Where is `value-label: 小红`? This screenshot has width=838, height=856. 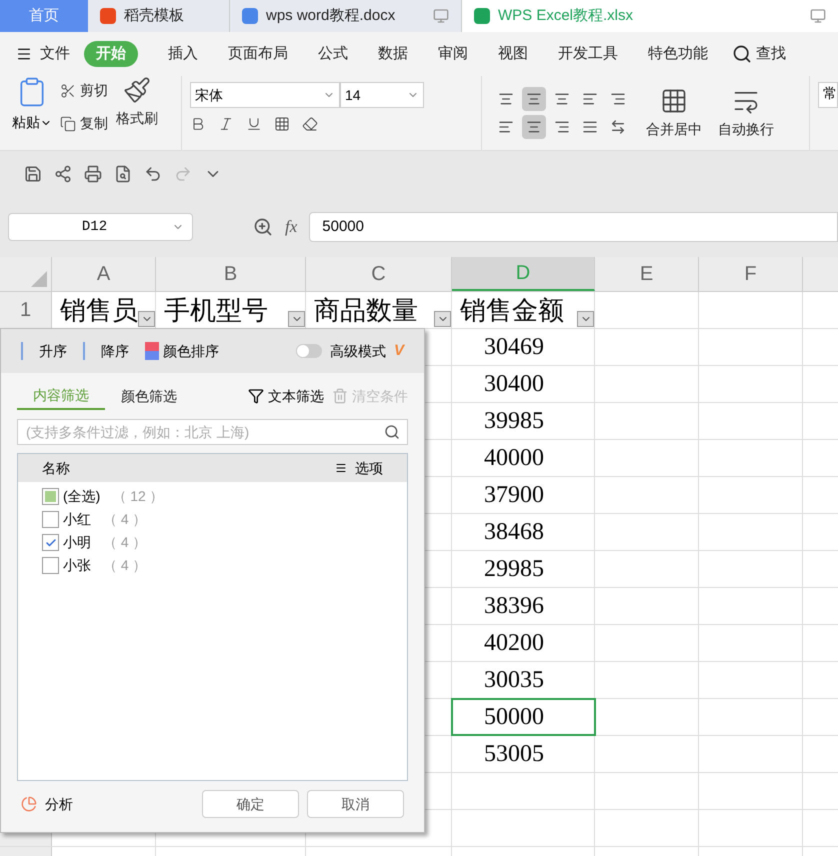
value-label: 小红 is located at coordinates (77, 519).